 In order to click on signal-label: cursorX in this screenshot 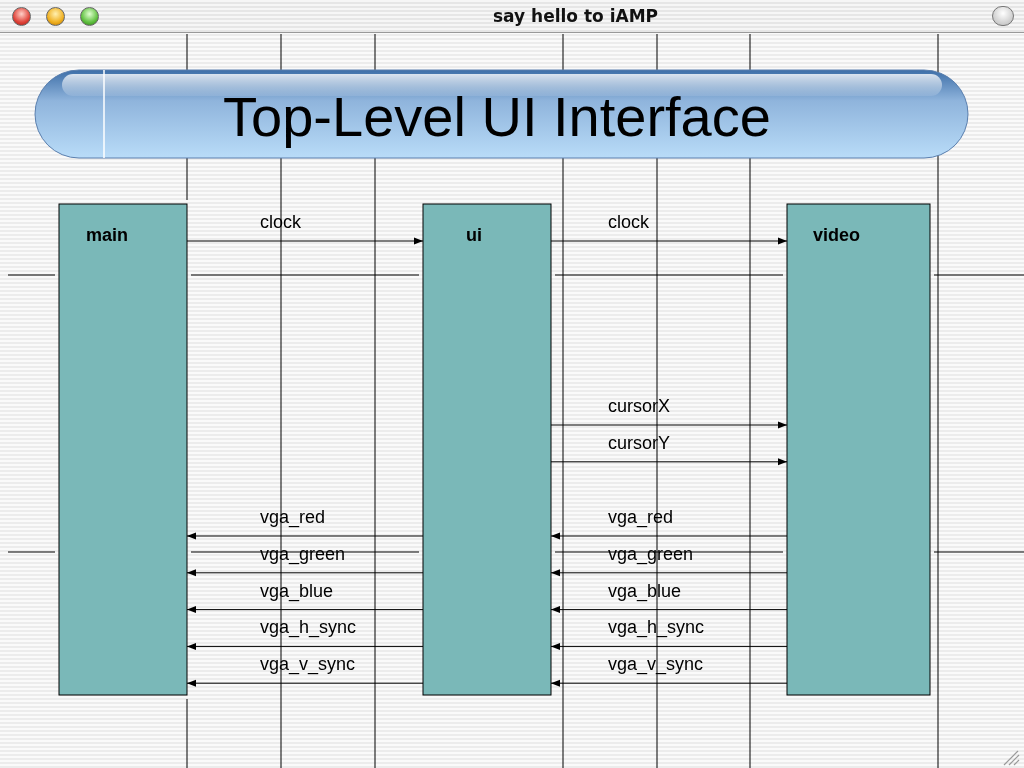, I will do `click(639, 406)`.